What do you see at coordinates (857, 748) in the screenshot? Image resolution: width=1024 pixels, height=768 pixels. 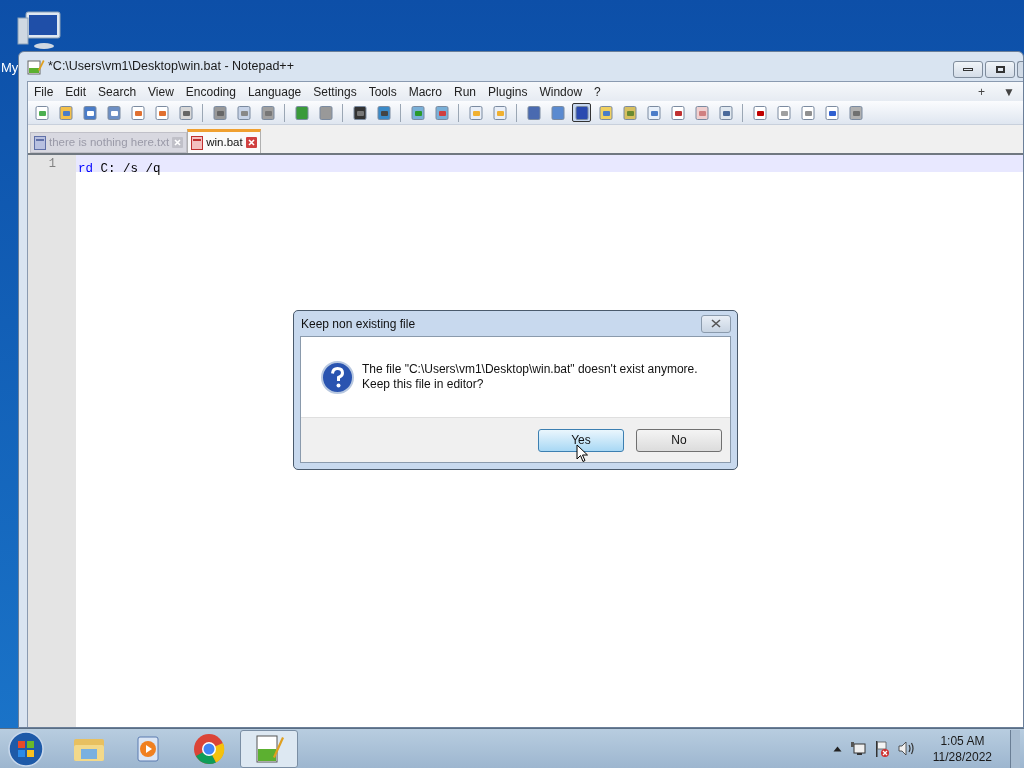 I see `network-icon` at bounding box center [857, 748].